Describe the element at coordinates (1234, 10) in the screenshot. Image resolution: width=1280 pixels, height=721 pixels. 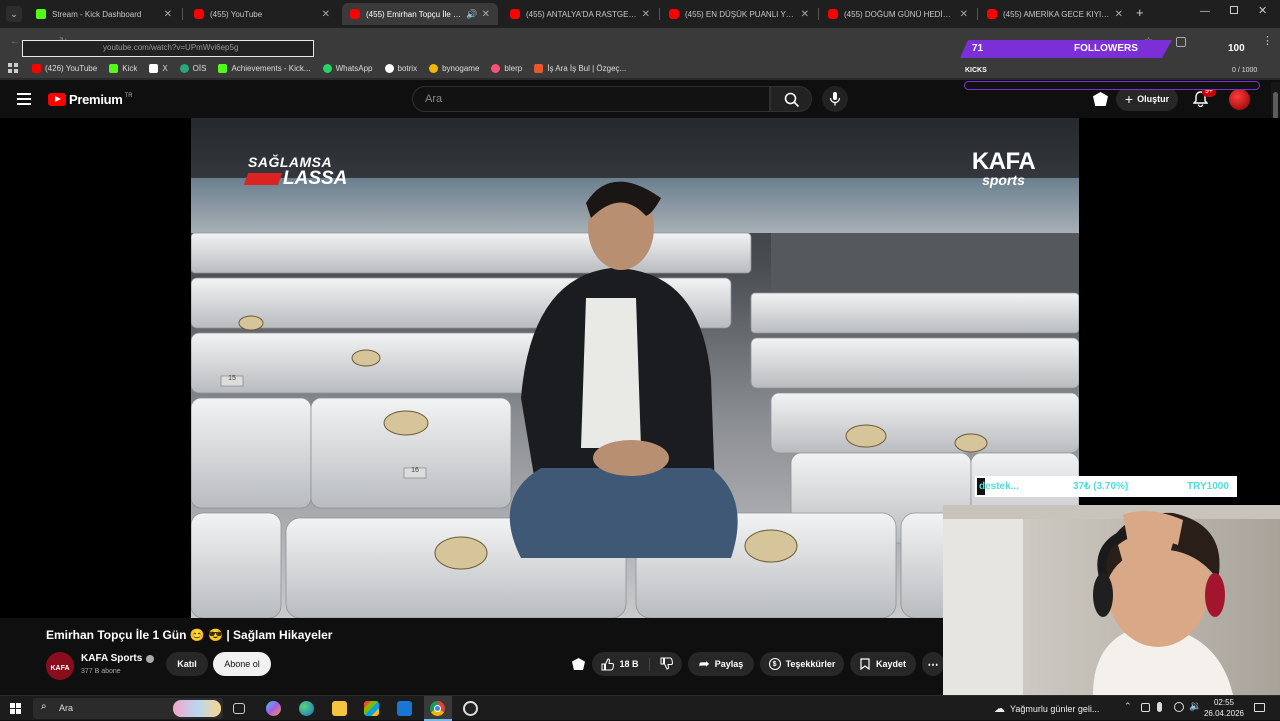
I see `restore-icon` at that location.